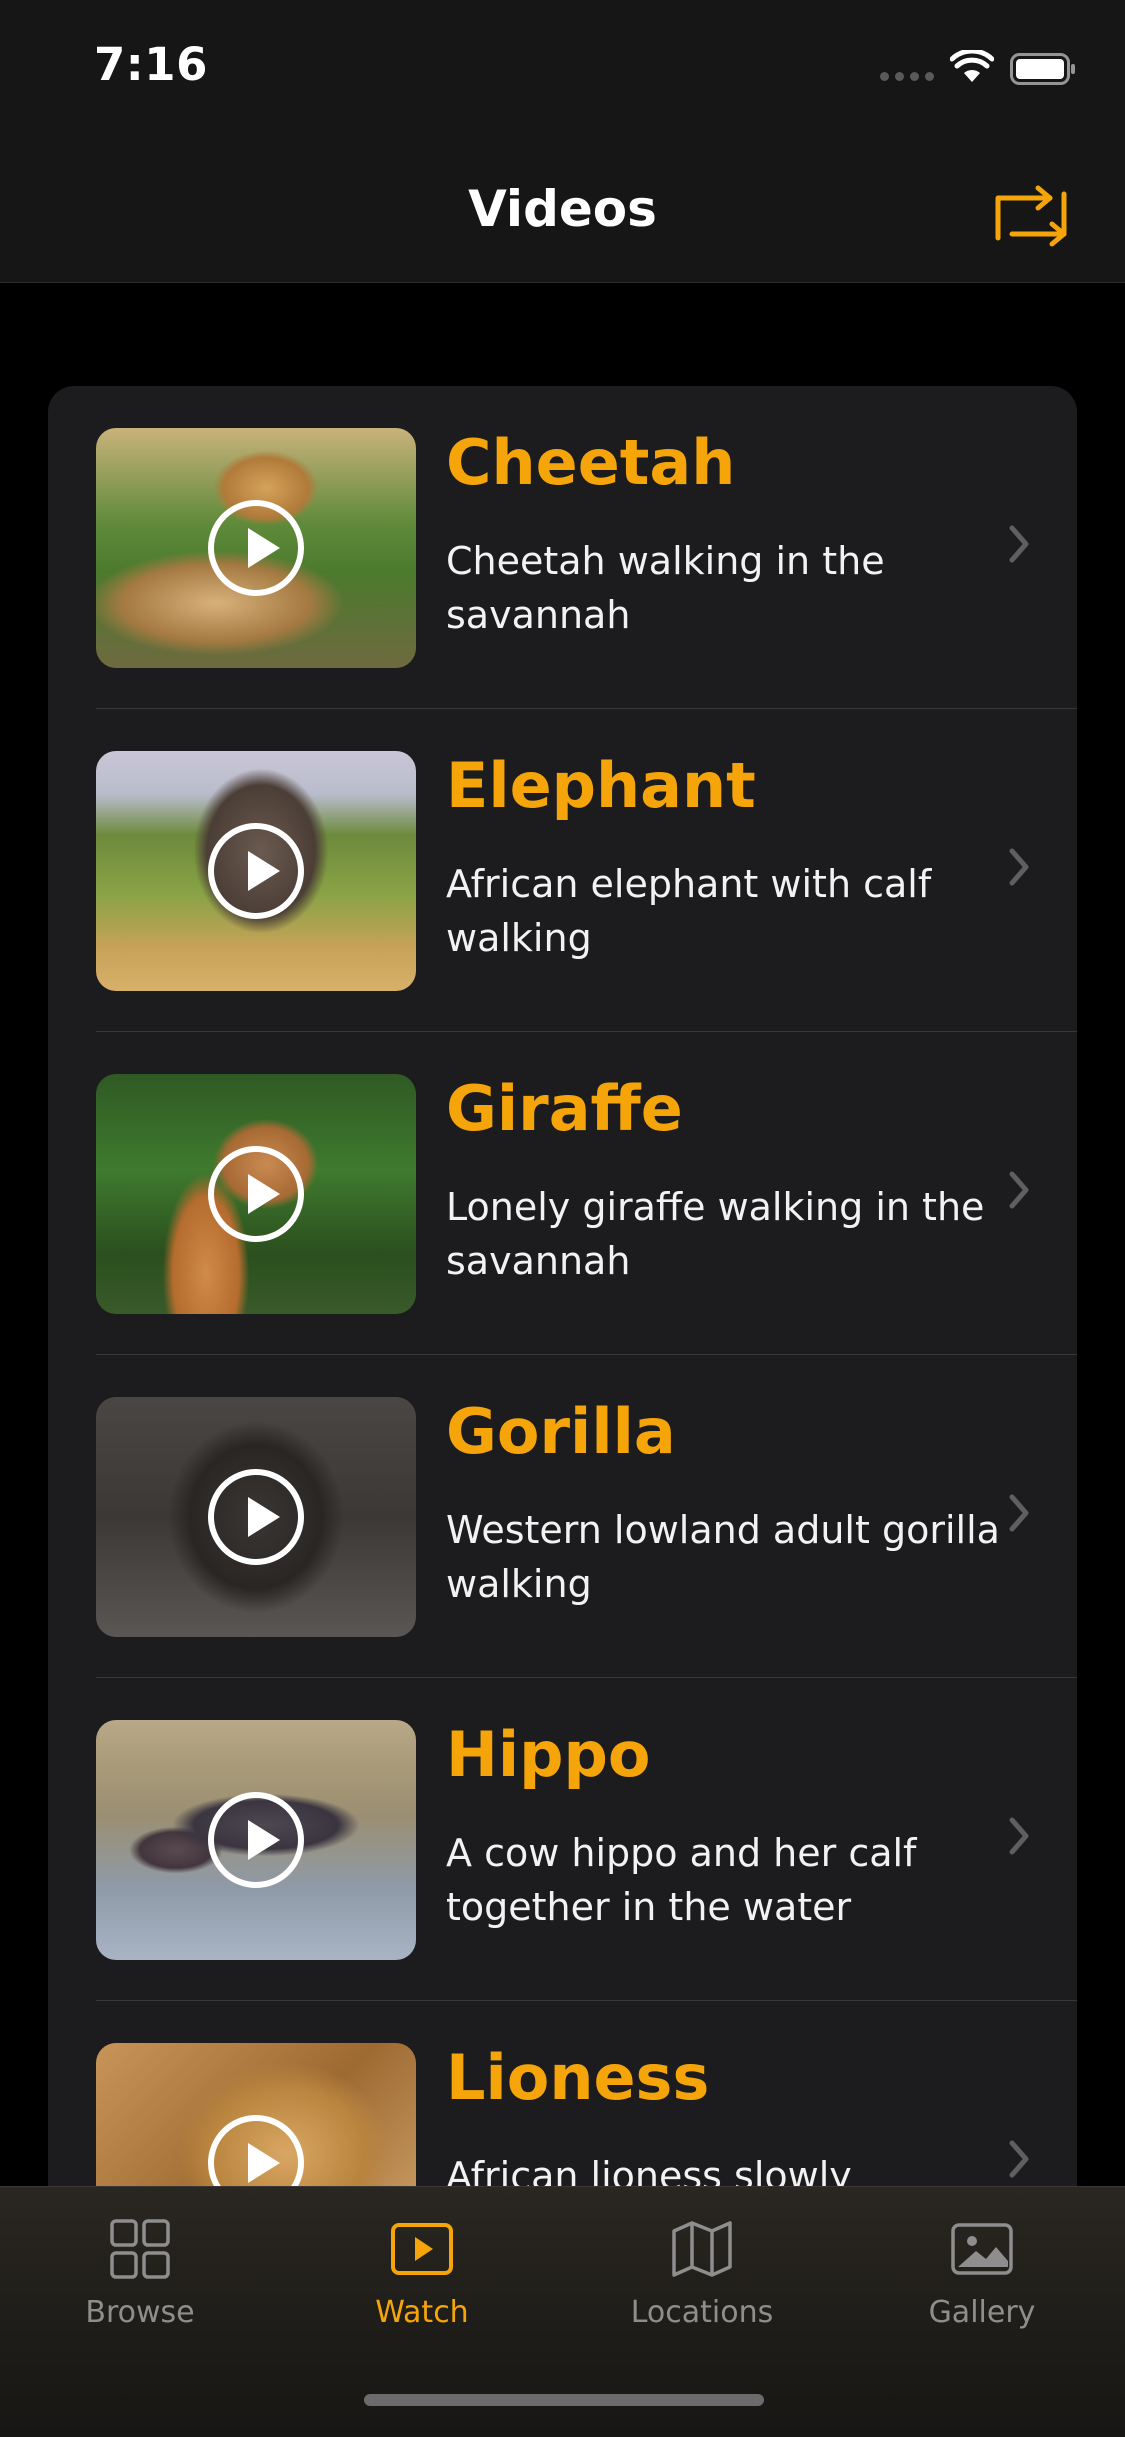 This screenshot has height=2437, width=1125. What do you see at coordinates (564, 2400) in the screenshot?
I see `home-indicator` at bounding box center [564, 2400].